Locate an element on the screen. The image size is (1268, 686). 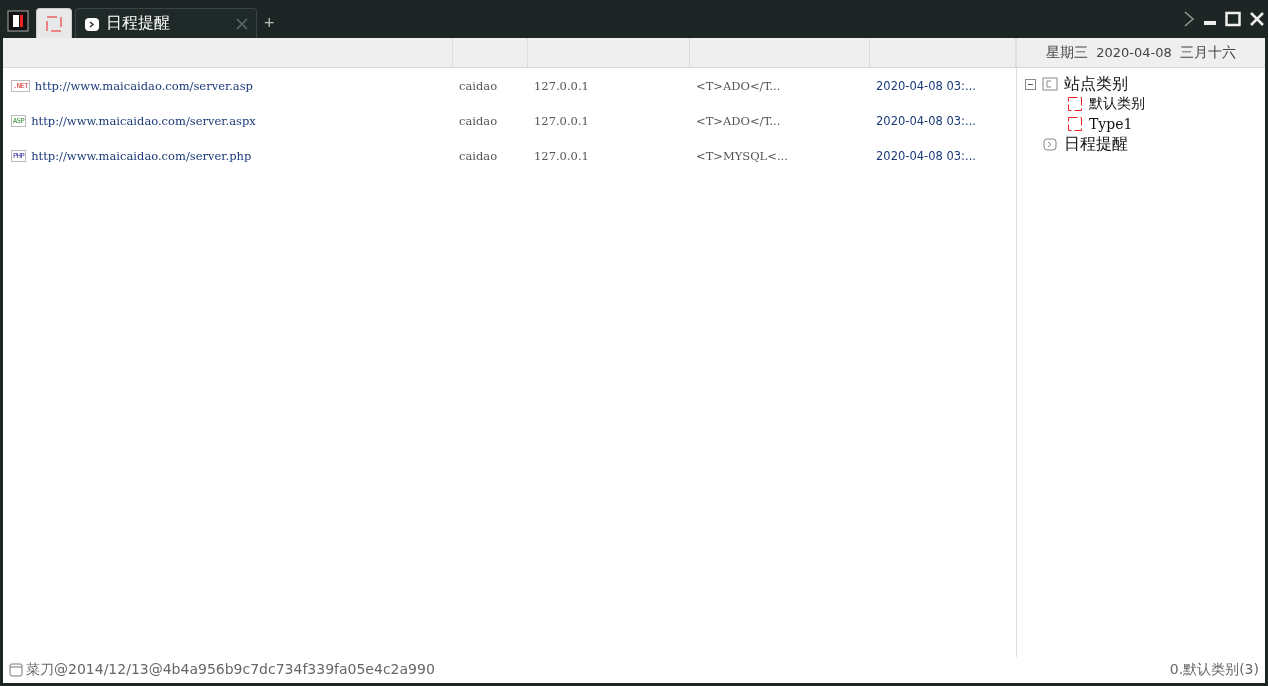
tab: 日程提醒 is located at coordinates (166, 23).